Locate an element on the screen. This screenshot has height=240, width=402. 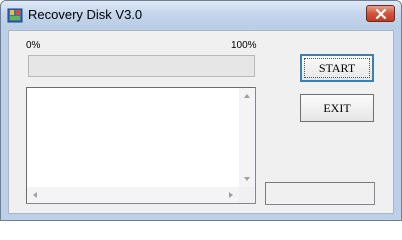
window-title: Recovery Disk V3.0 is located at coordinates (85, 14).